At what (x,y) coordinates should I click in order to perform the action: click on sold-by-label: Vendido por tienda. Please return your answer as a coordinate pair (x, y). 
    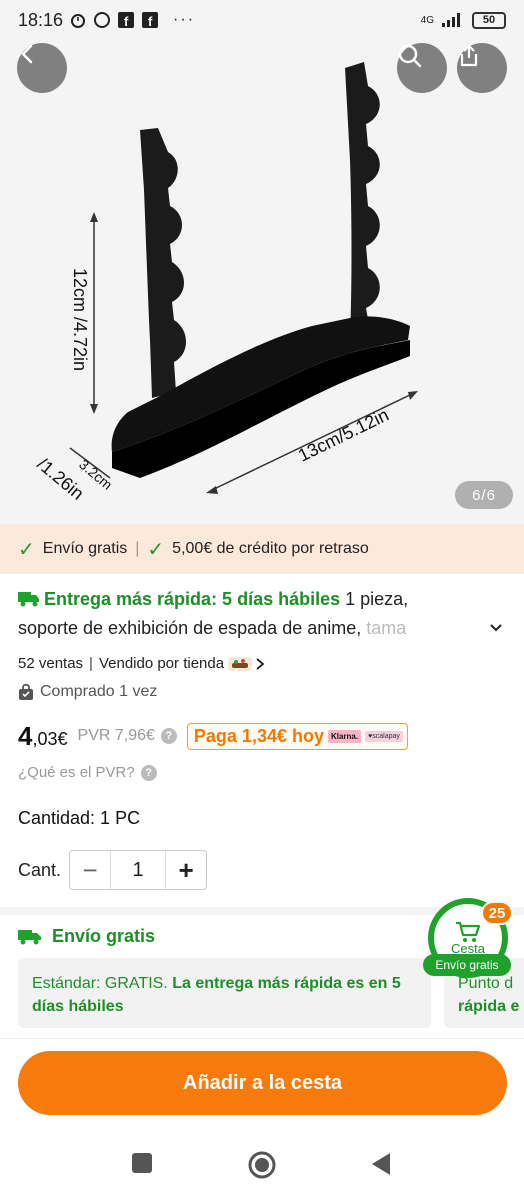
    Looking at the image, I should click on (161, 663).